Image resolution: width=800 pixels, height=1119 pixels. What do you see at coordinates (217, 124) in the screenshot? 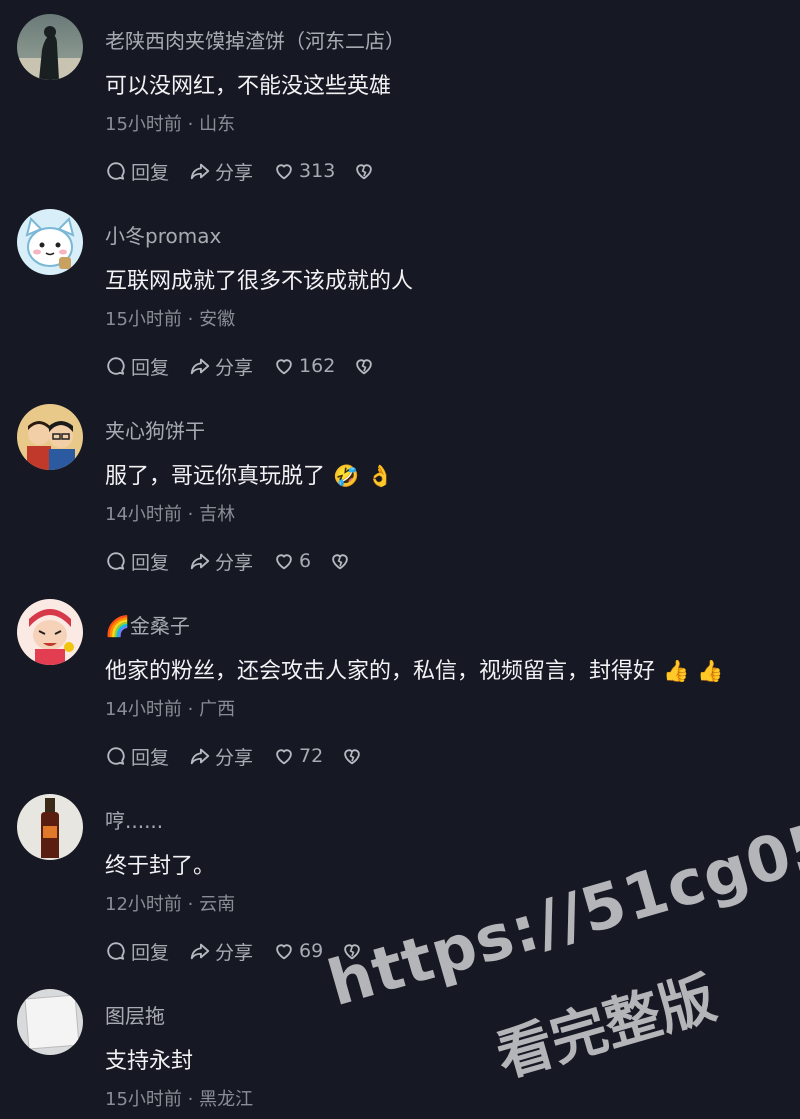
I see `comment-location: 山东` at bounding box center [217, 124].